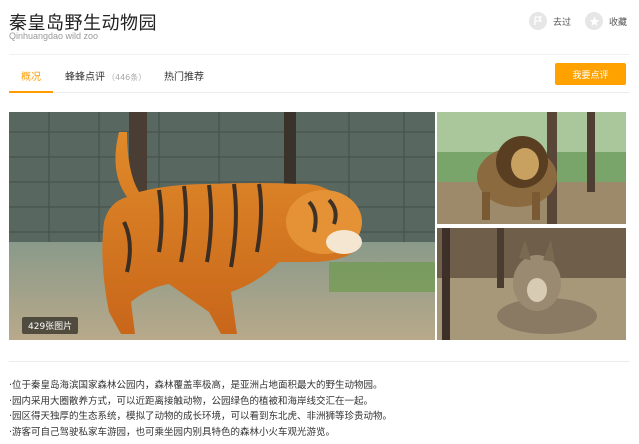 The image size is (639, 444). What do you see at coordinates (50, 325) in the screenshot?
I see `photo-count-badge: 429张图片` at bounding box center [50, 325].